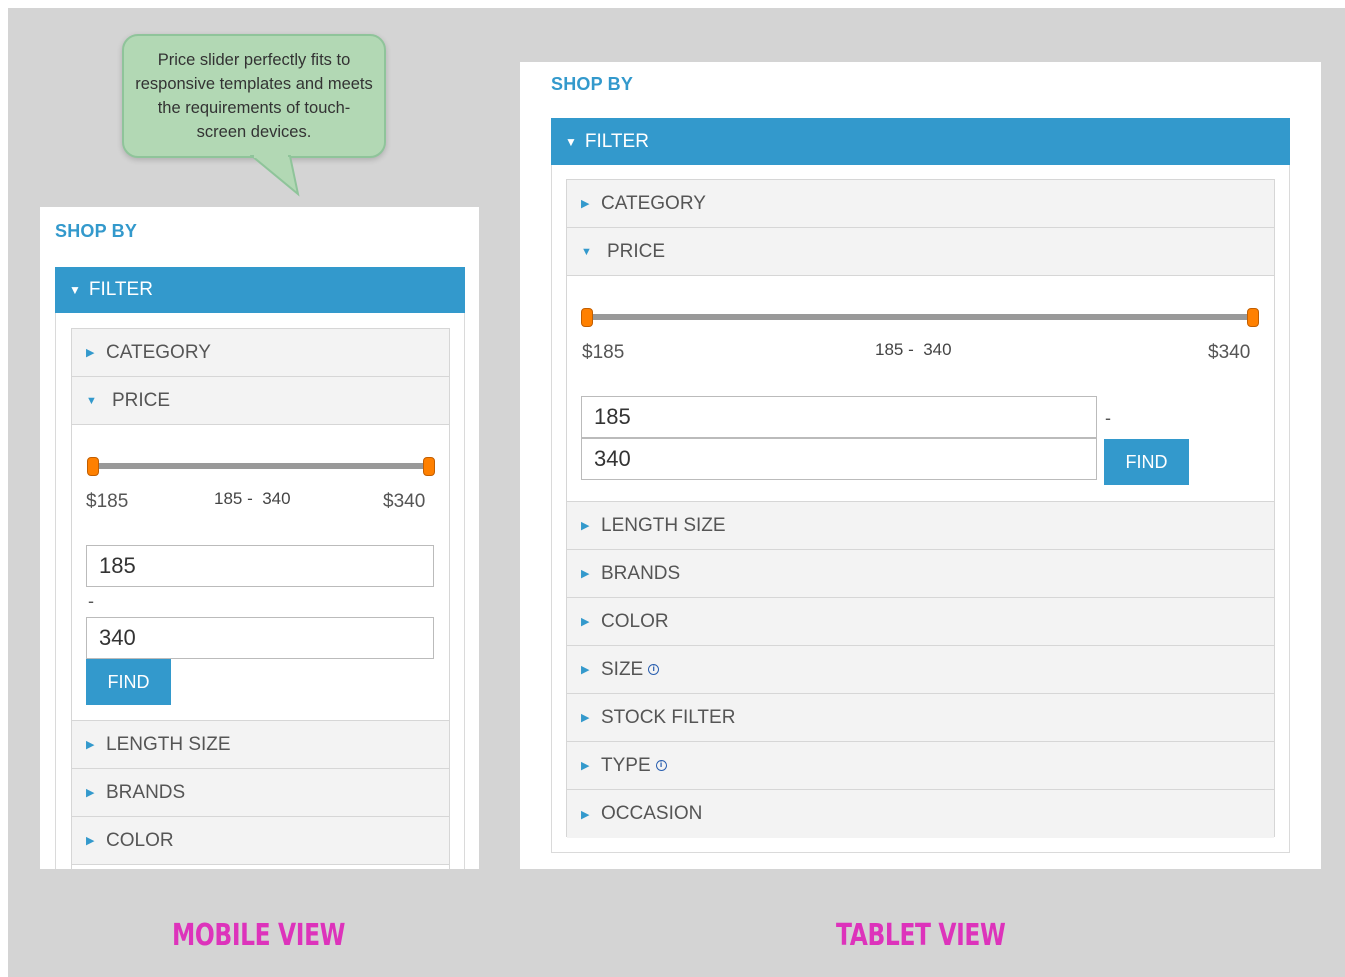 The image size is (1345, 977). Describe the element at coordinates (920, 670) in the screenshot. I see `size-item: ▶ SIZE i` at that location.